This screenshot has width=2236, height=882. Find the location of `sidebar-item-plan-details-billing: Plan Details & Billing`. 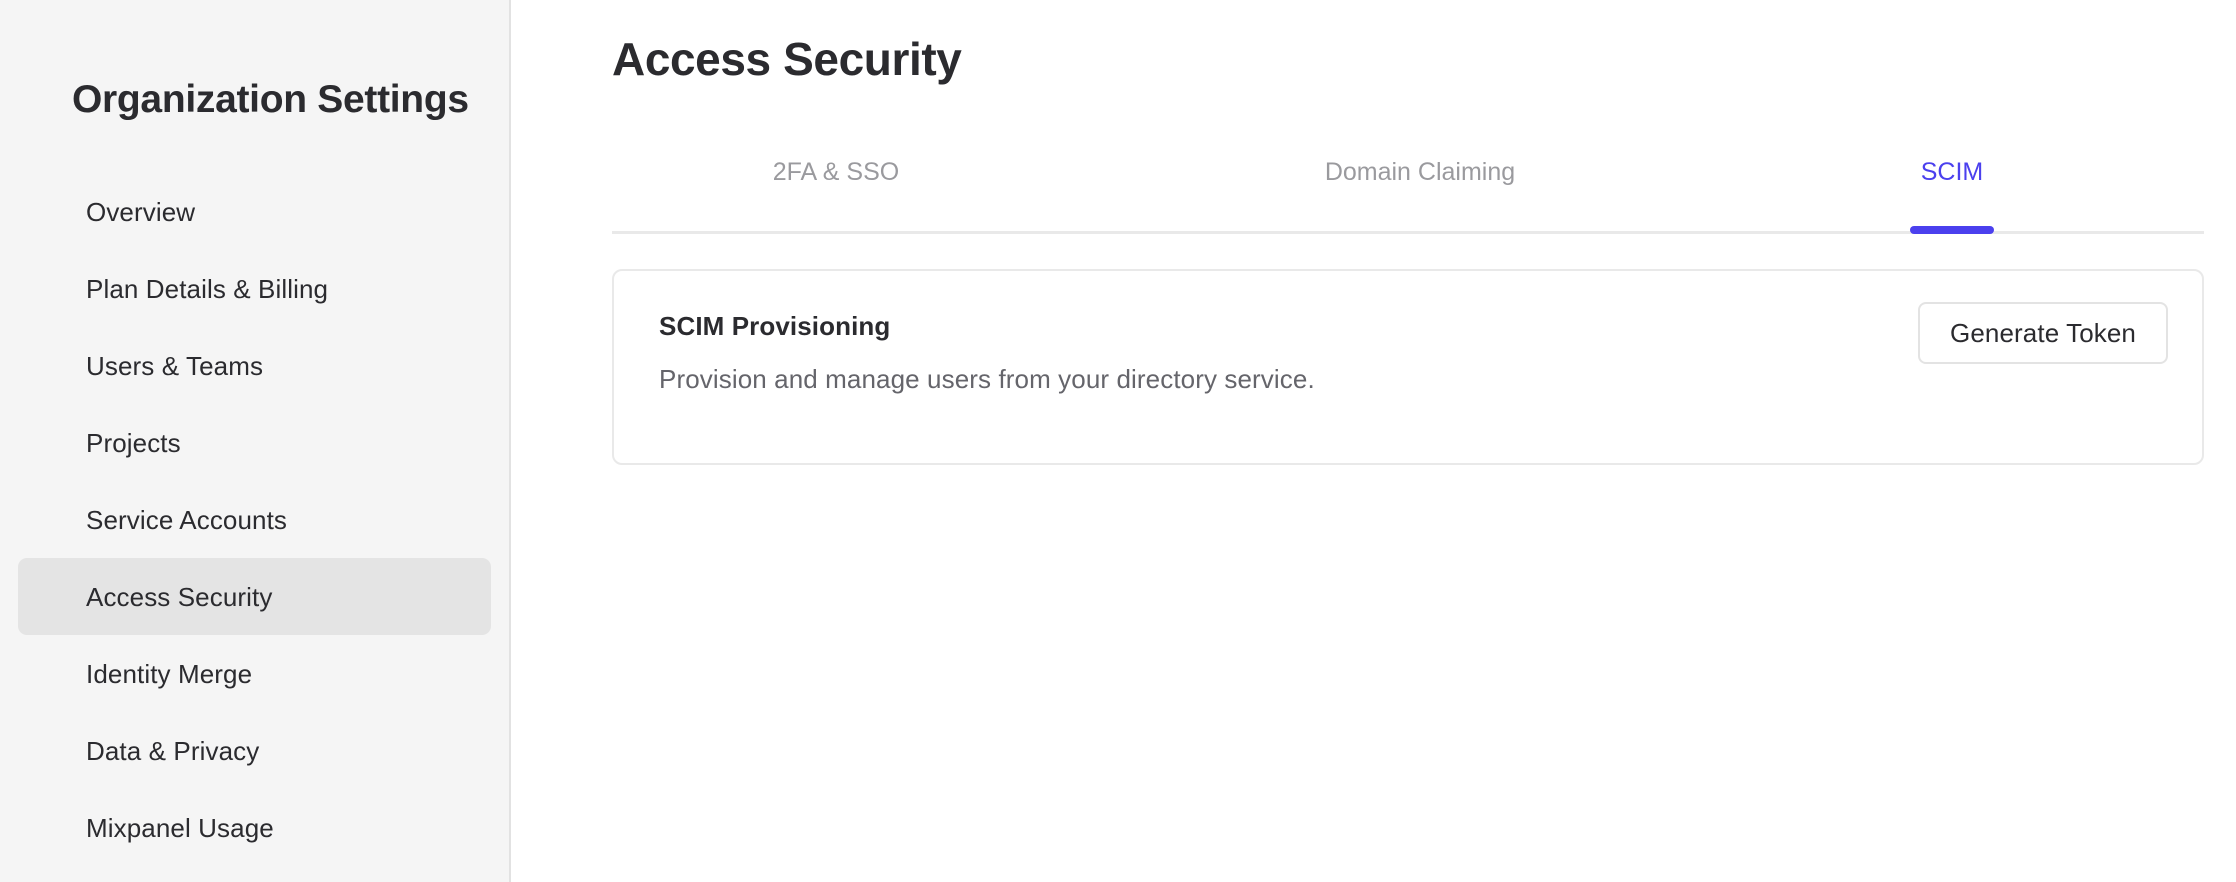

sidebar-item-plan-details-billing: Plan Details & Billing is located at coordinates (254, 288).